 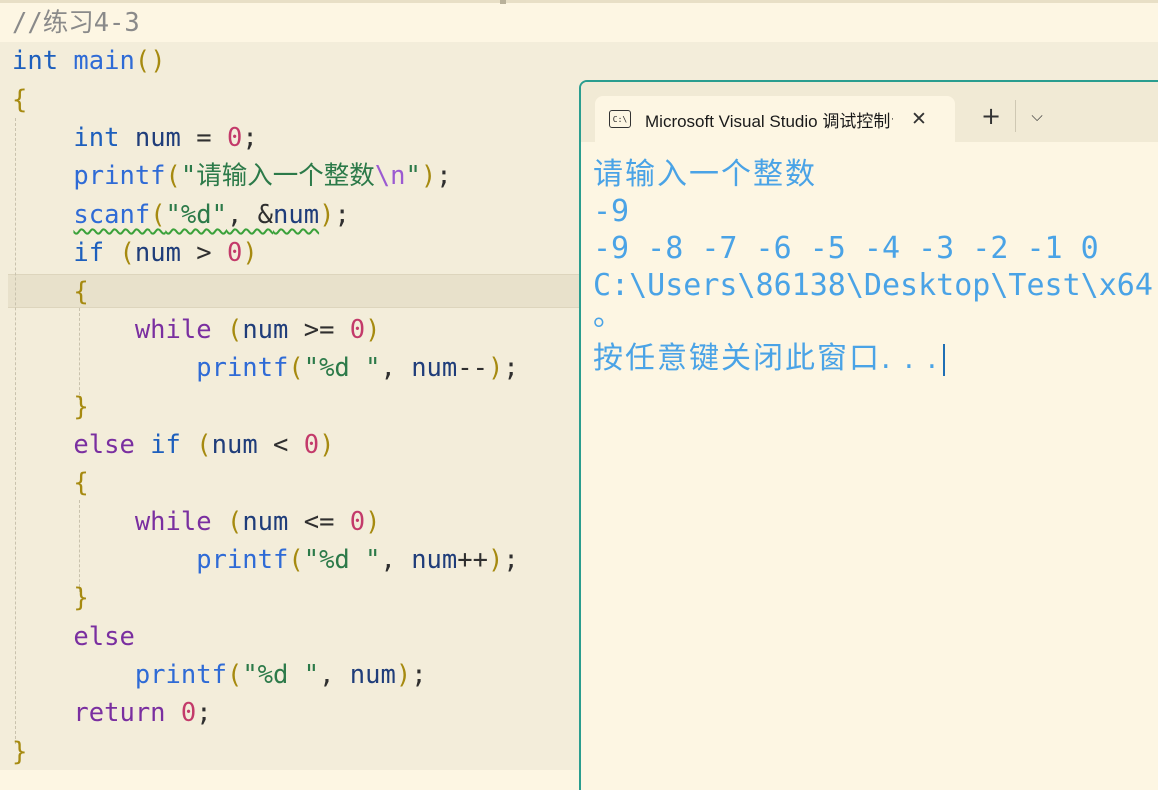 I want to click on code-line: return 0;, so click(x=112, y=713).